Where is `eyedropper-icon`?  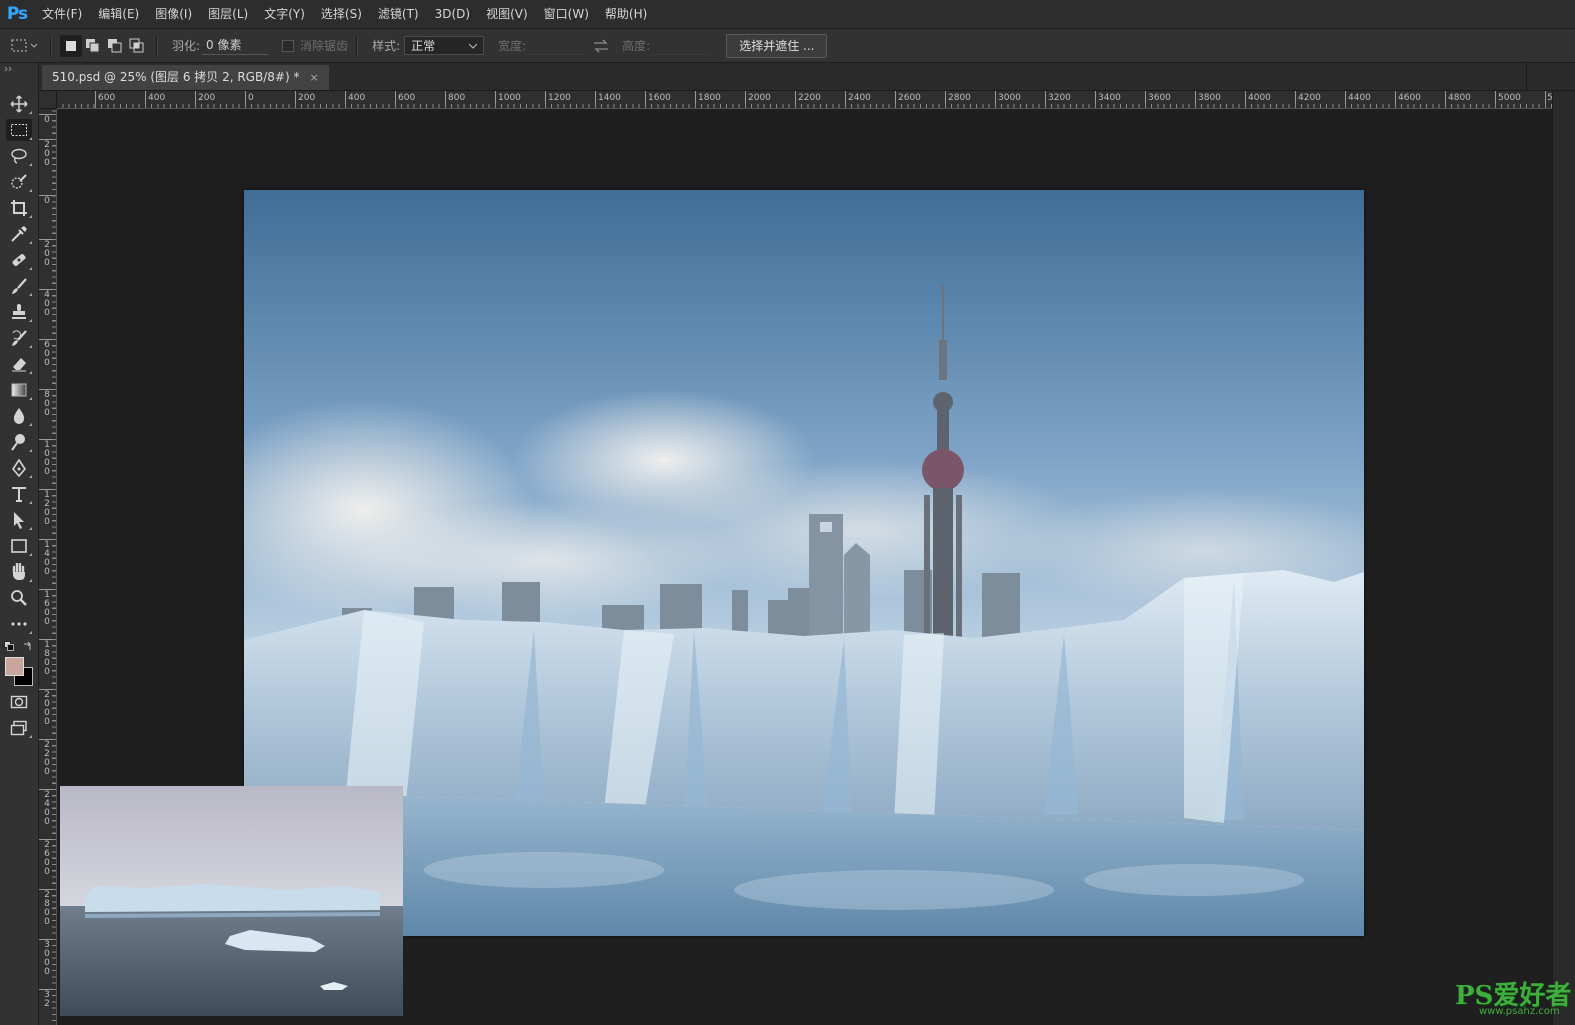 eyedropper-icon is located at coordinates (19, 234).